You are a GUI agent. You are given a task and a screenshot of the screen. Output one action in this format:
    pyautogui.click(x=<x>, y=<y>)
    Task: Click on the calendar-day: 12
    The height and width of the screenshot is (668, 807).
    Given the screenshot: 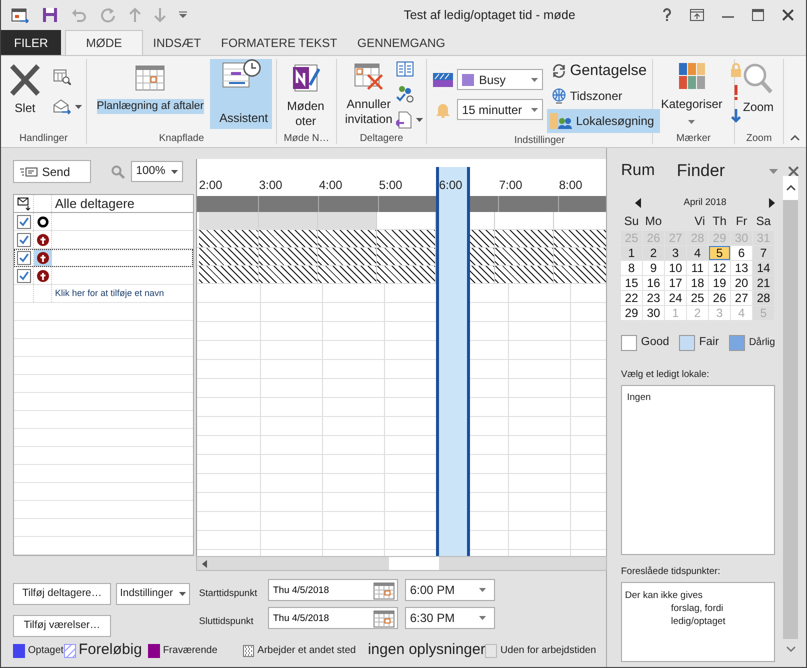 What is the action you would take?
    pyautogui.click(x=719, y=268)
    